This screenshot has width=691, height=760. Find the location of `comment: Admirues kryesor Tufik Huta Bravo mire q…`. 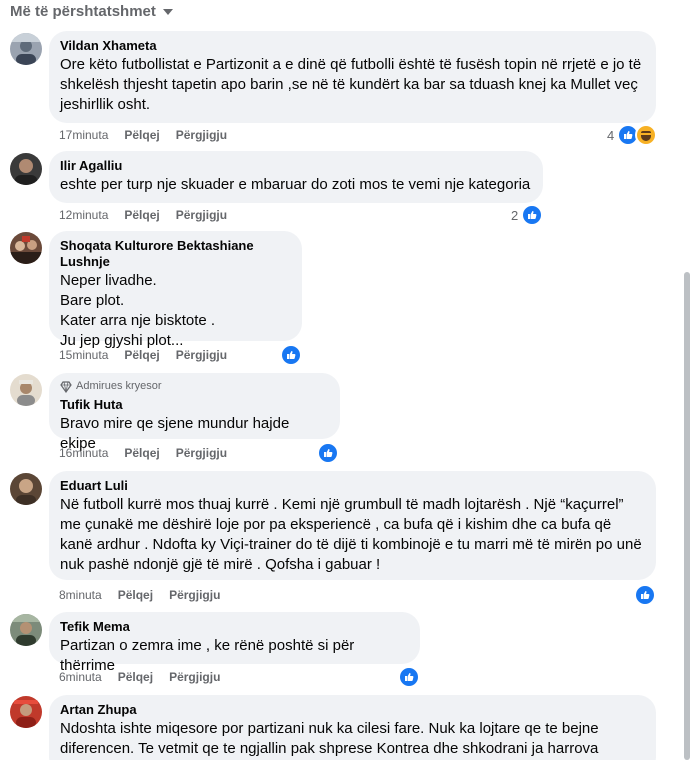

comment: Admirues kryesor Tufik Huta Bravo mire q… is located at coordinates (340, 420).